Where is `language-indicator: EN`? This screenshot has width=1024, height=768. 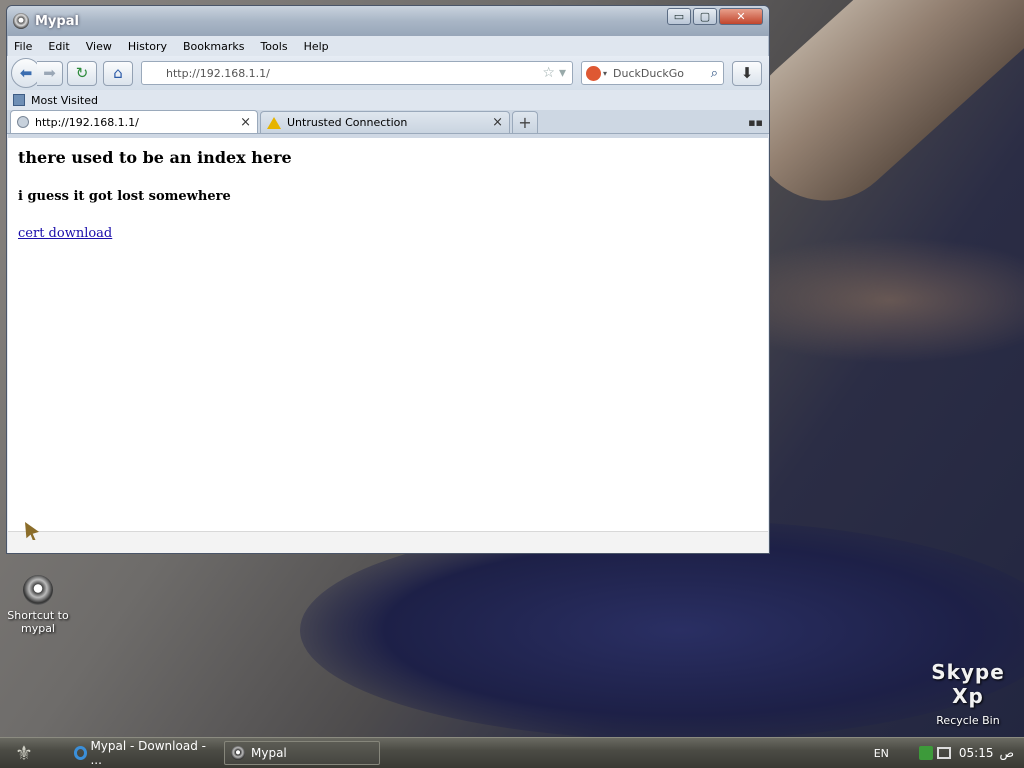
language-indicator: EN is located at coordinates (881, 753).